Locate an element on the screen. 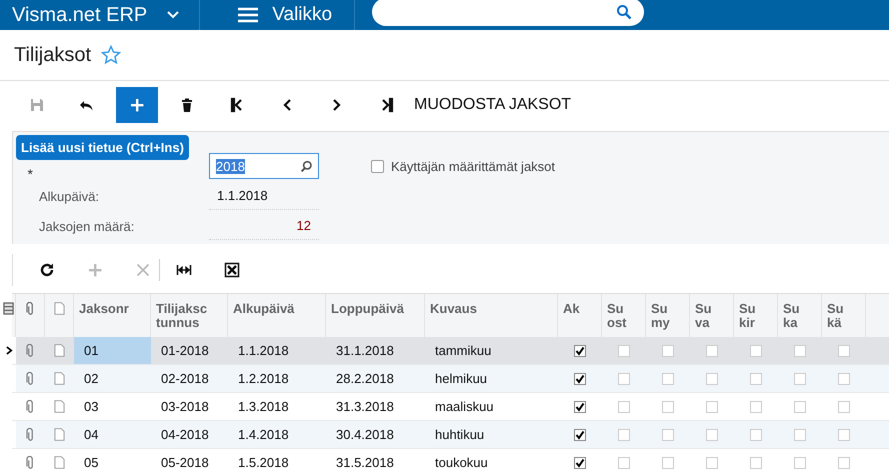 The width and height of the screenshot is (889, 470). table-cell-text: 31.5.2018 is located at coordinates (365, 462).